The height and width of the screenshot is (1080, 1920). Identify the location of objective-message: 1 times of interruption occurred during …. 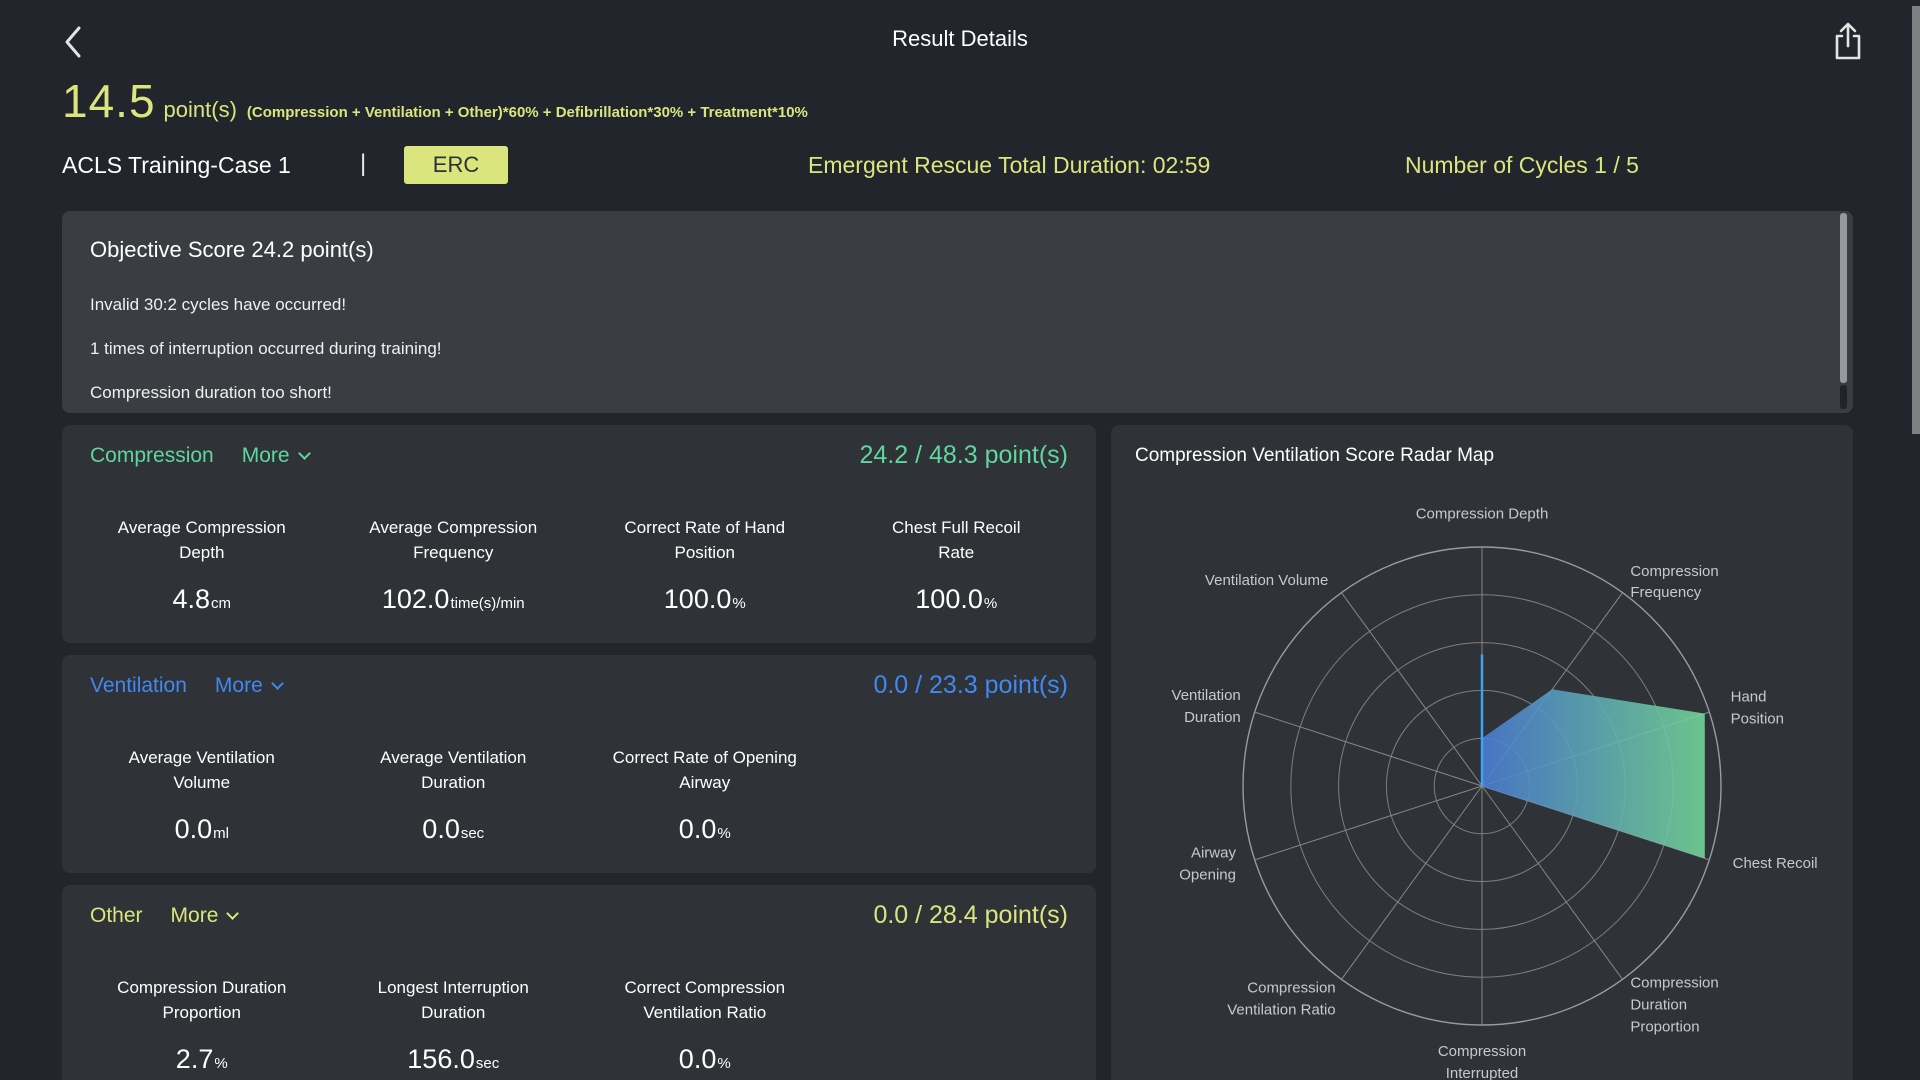
(266, 348).